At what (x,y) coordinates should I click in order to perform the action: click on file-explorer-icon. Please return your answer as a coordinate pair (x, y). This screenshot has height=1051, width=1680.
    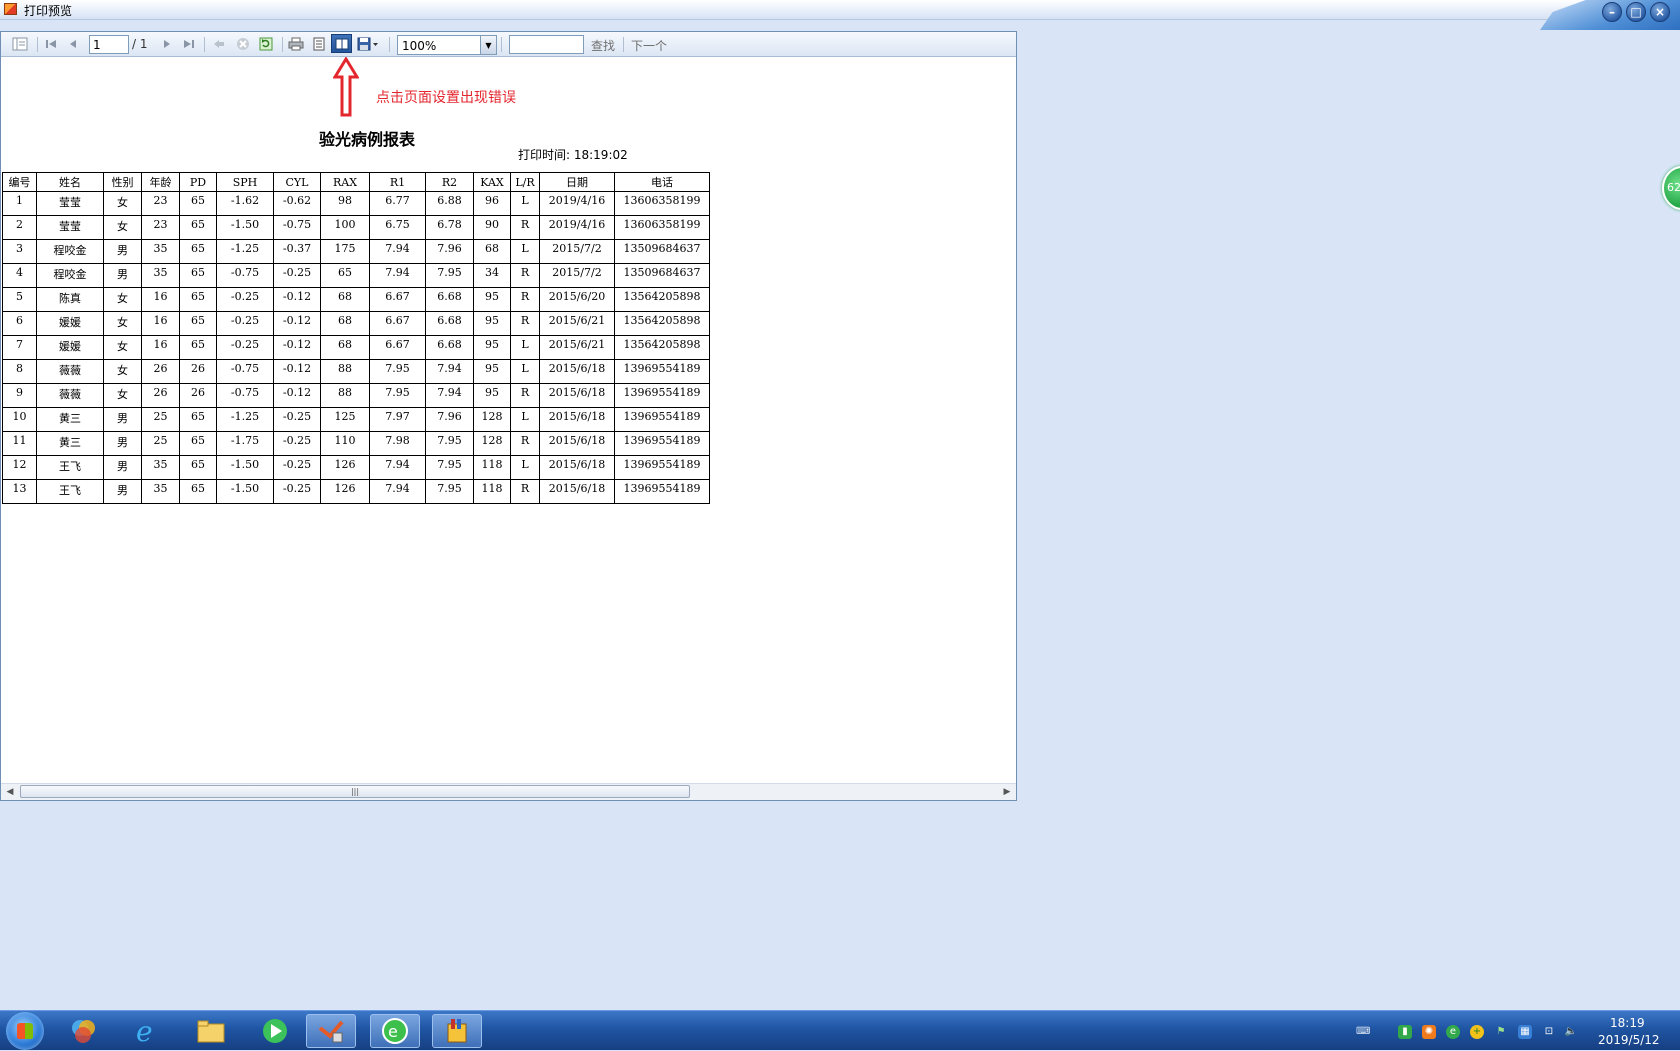
    Looking at the image, I should click on (211, 1031).